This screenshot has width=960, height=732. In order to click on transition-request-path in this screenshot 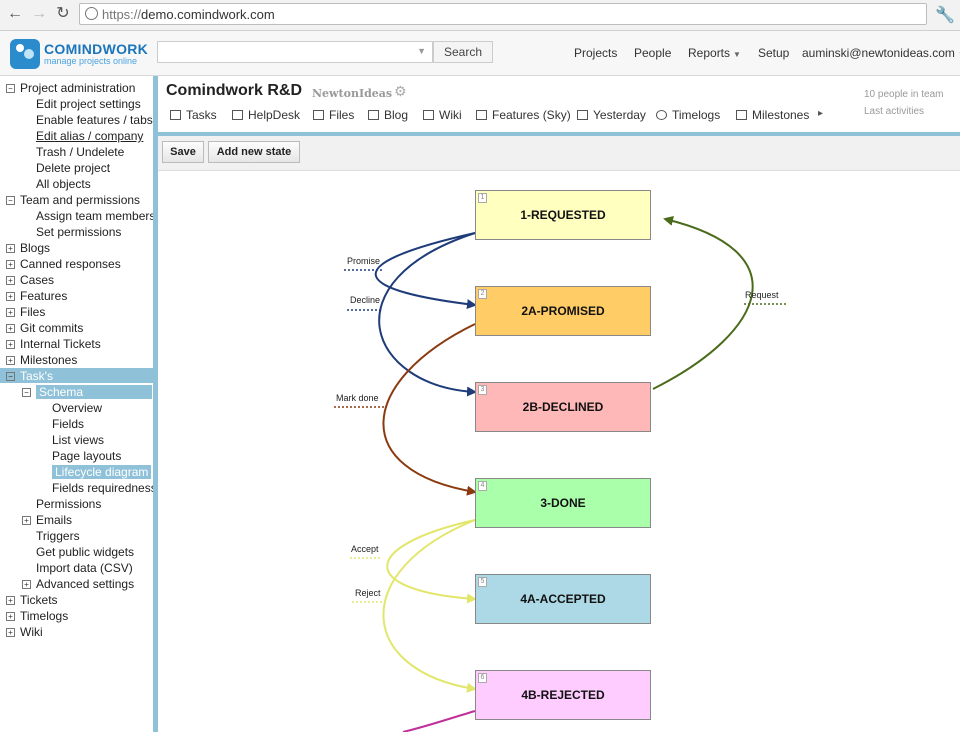, I will do `click(703, 303)`.